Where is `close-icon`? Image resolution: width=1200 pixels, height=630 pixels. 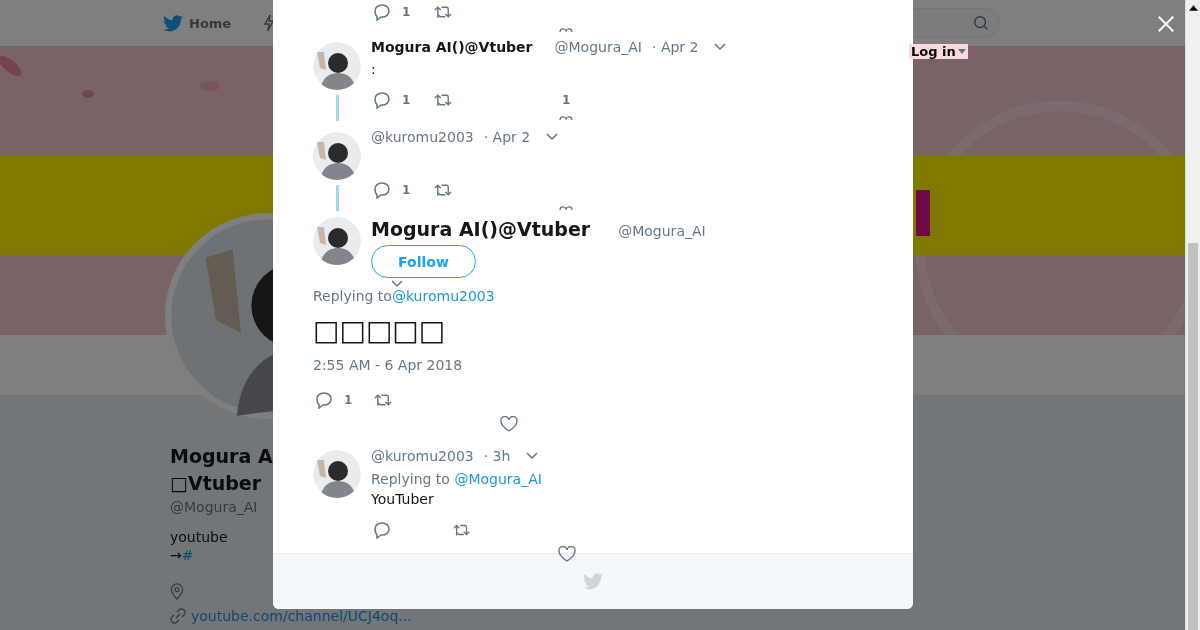 close-icon is located at coordinates (1166, 24).